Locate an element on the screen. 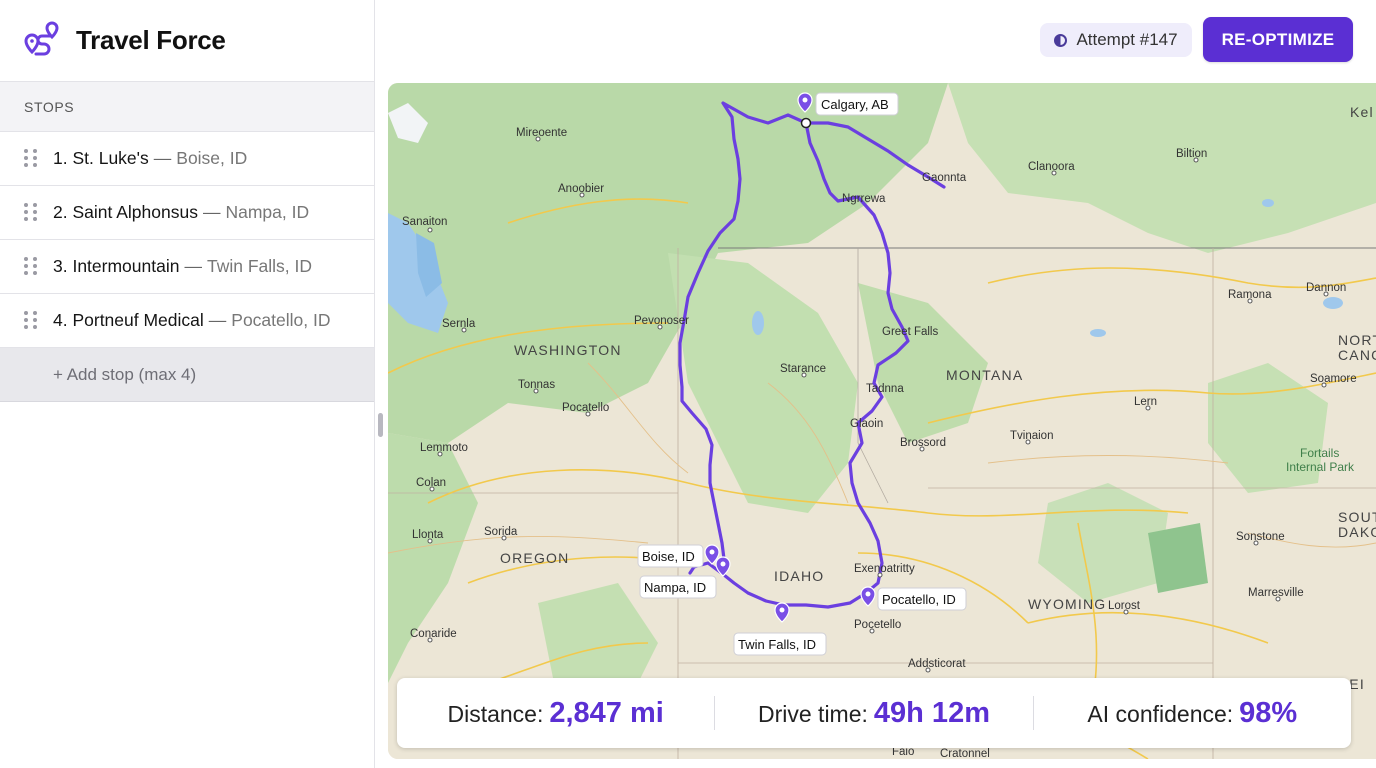 The height and width of the screenshot is (768, 1376). map-city-label: Gaonnta is located at coordinates (944, 178).